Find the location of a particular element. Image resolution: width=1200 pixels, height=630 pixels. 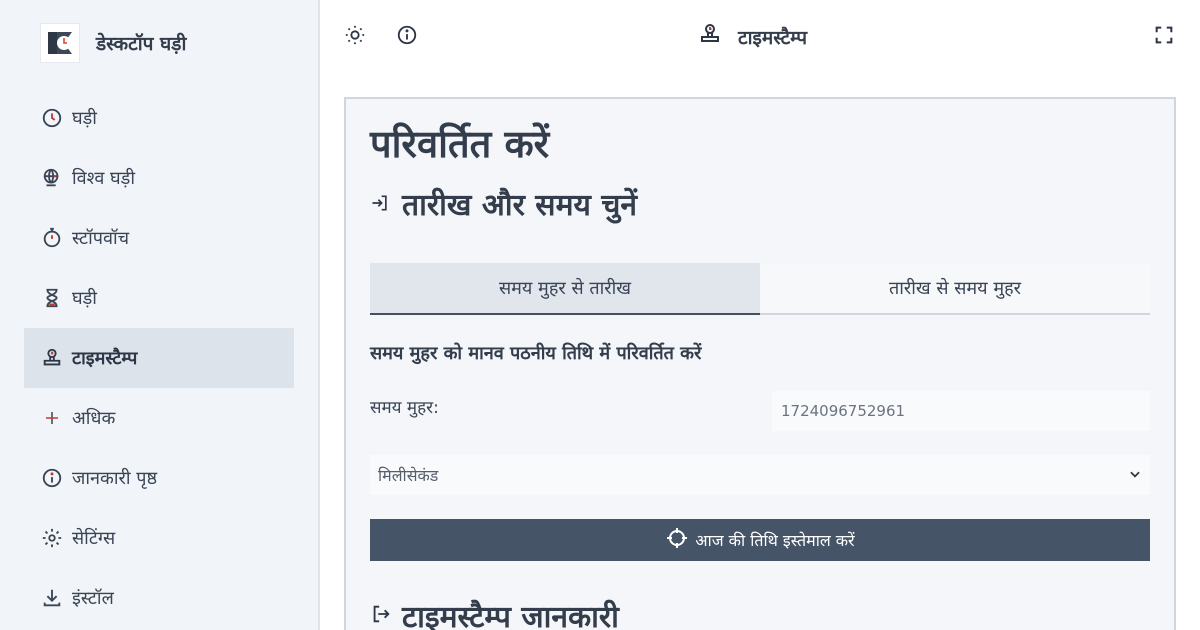

brand: डेस्कटॉप घड़ी is located at coordinates (113, 43).